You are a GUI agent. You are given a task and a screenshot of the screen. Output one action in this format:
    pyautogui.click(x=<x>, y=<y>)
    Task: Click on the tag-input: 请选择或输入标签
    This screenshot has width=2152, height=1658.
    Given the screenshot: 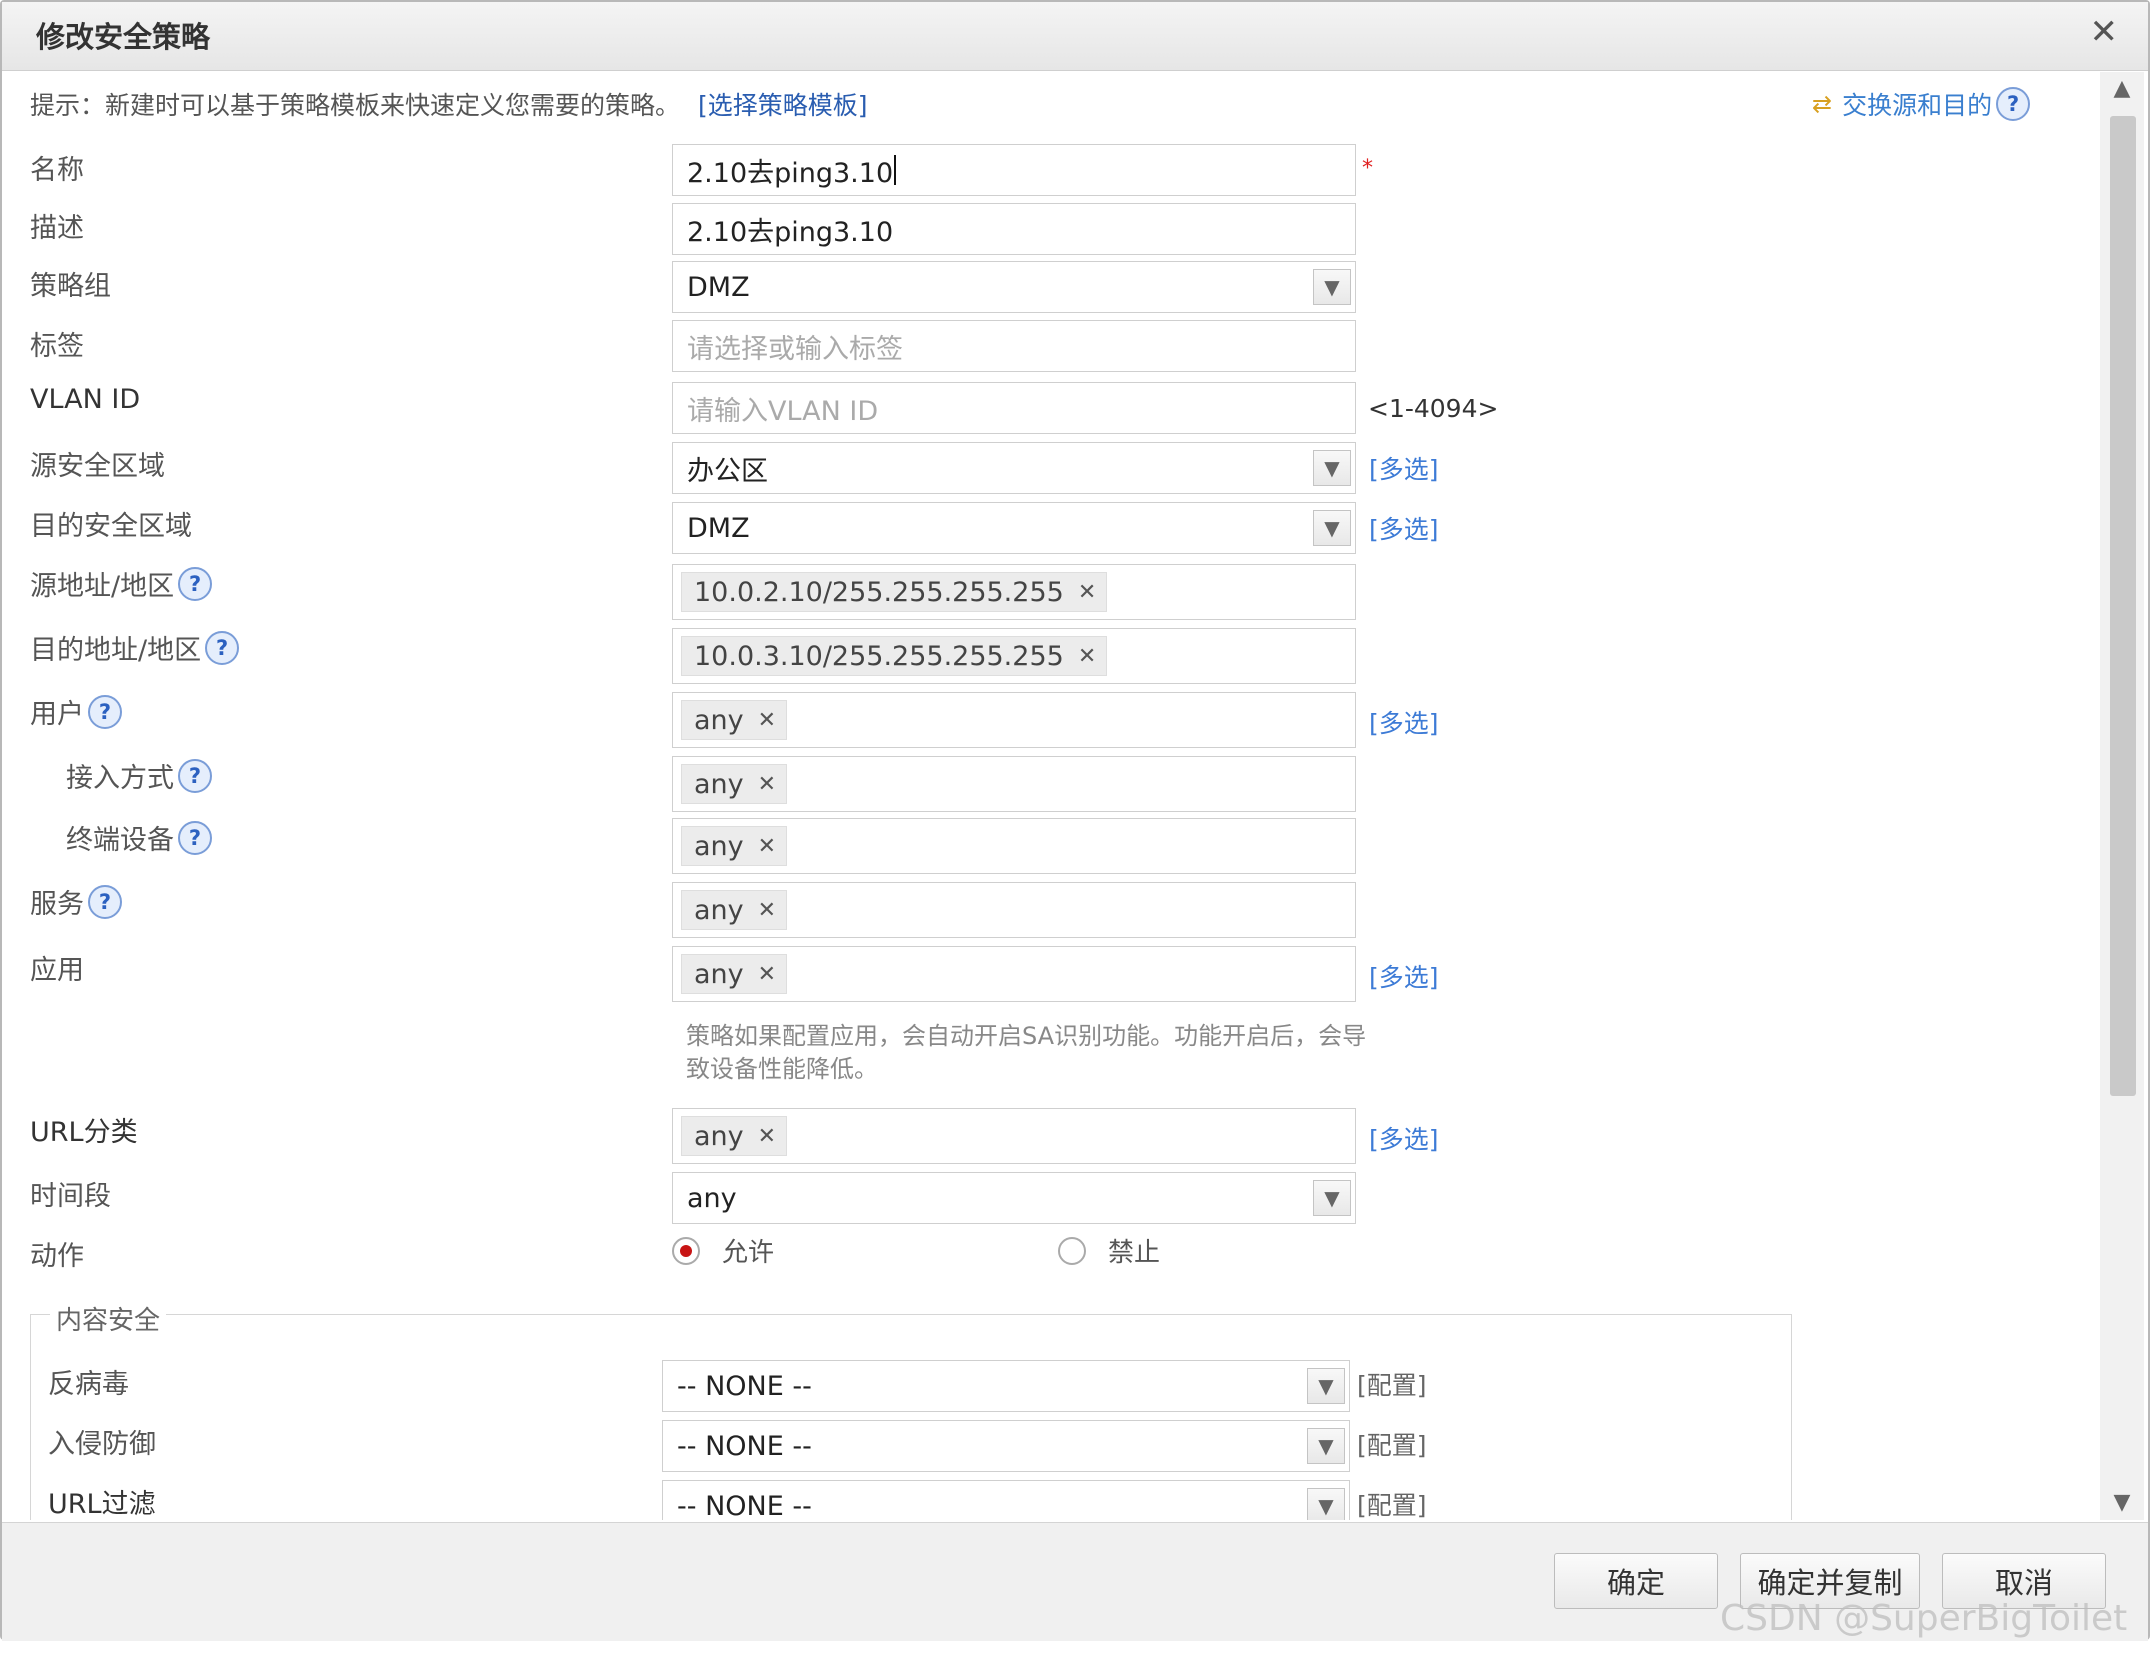 What is the action you would take?
    pyautogui.click(x=1014, y=346)
    